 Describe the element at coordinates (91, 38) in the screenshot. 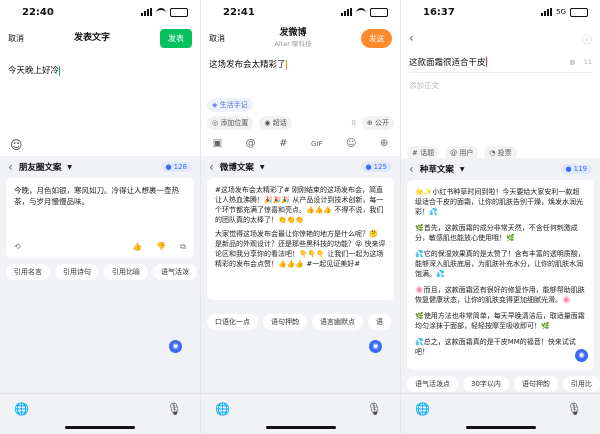

I see `page-title: 发表文字` at that location.